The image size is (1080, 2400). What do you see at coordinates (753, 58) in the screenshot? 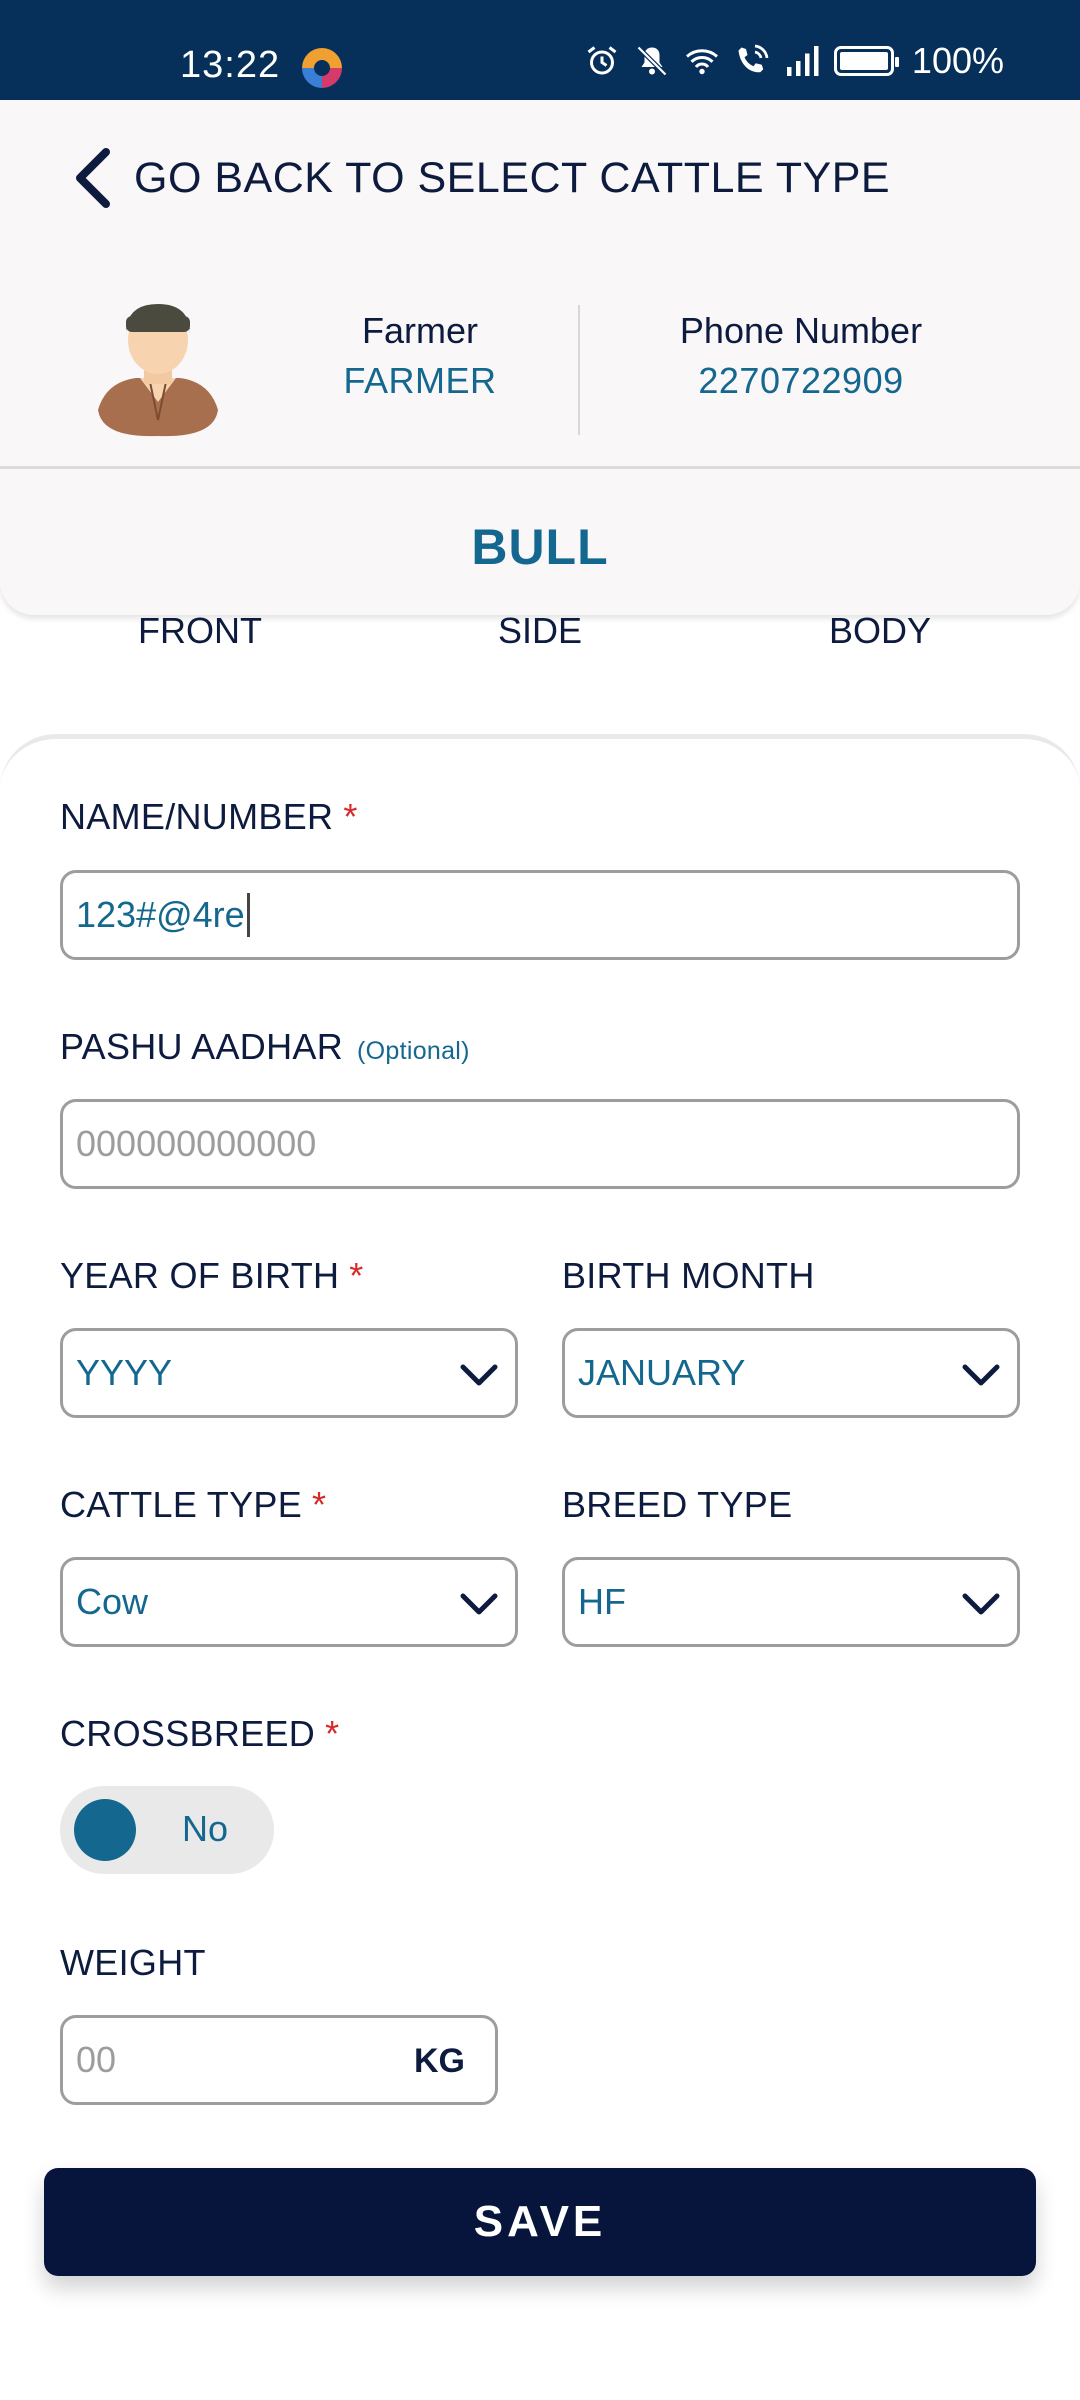
I see `wifi-call-icon` at bounding box center [753, 58].